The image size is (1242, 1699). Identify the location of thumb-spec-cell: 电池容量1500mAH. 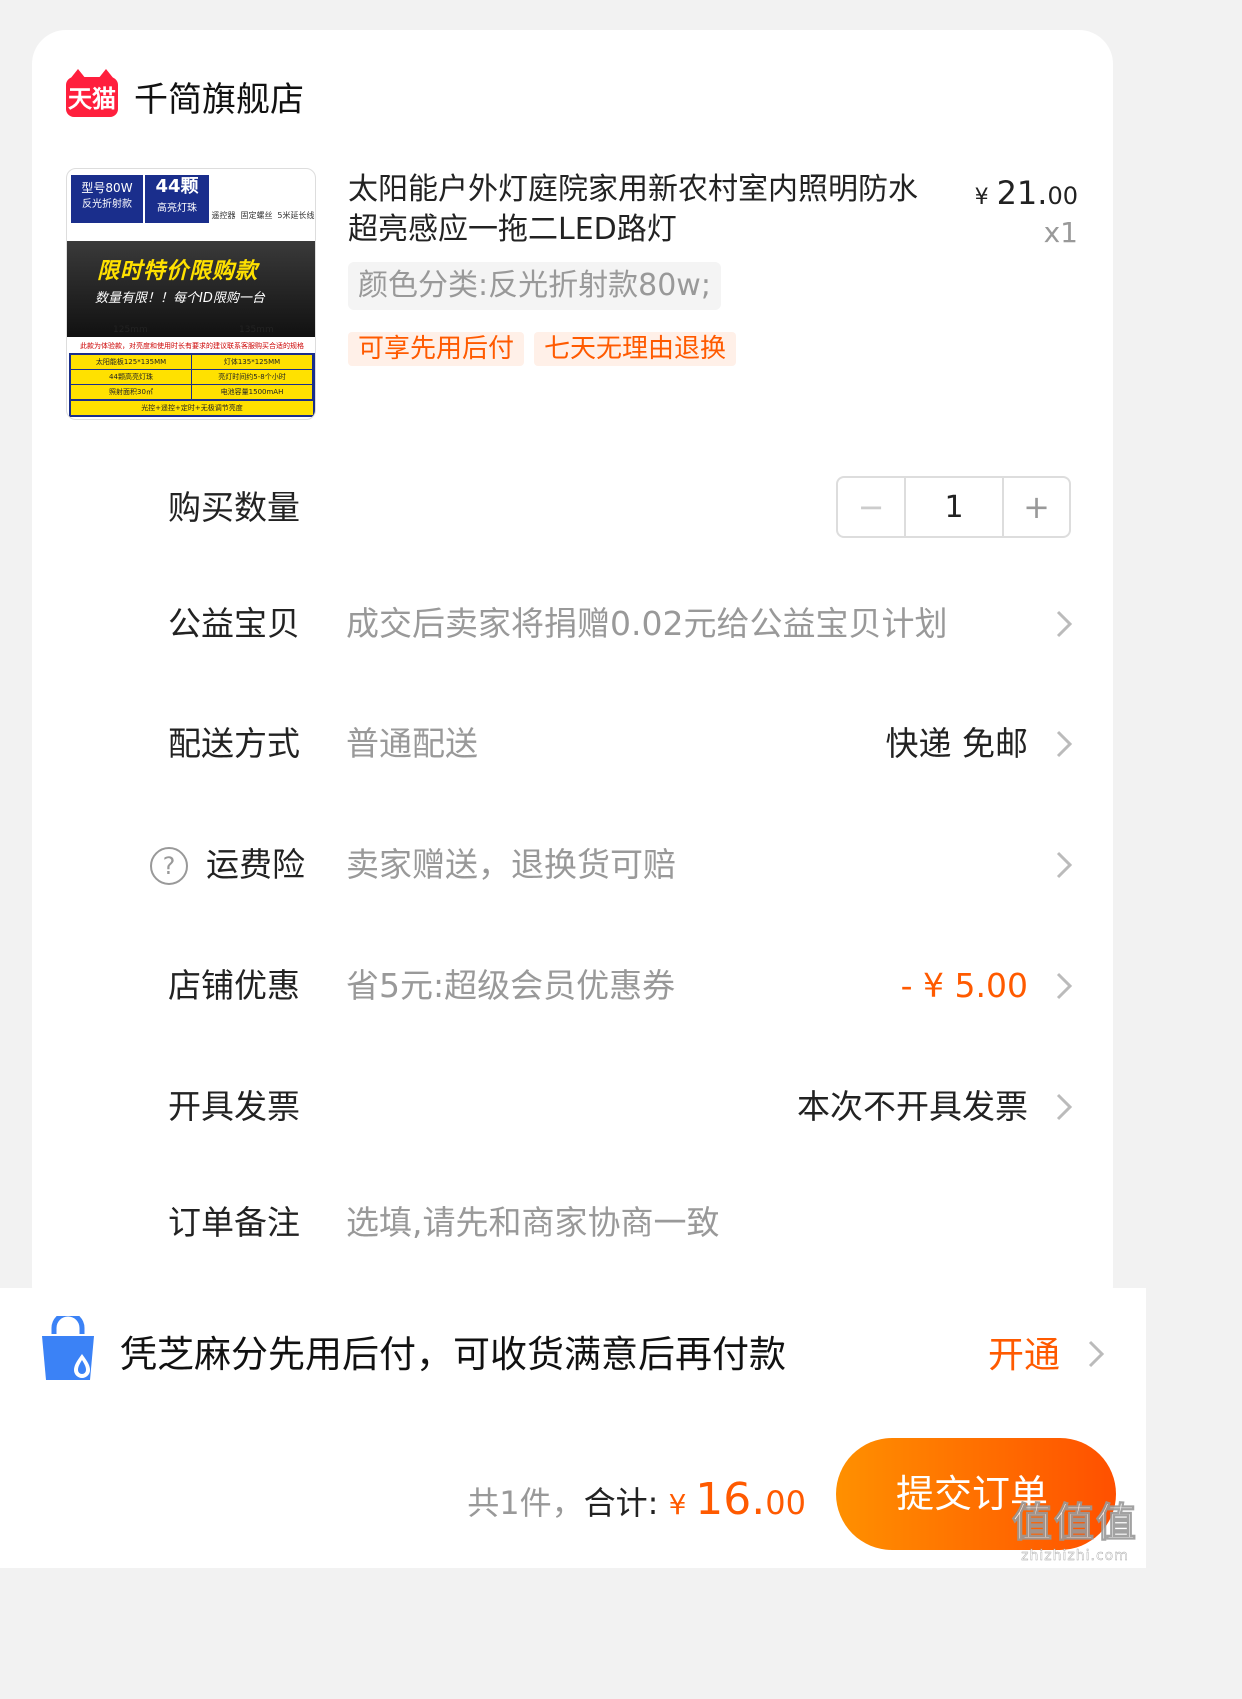
(252, 392).